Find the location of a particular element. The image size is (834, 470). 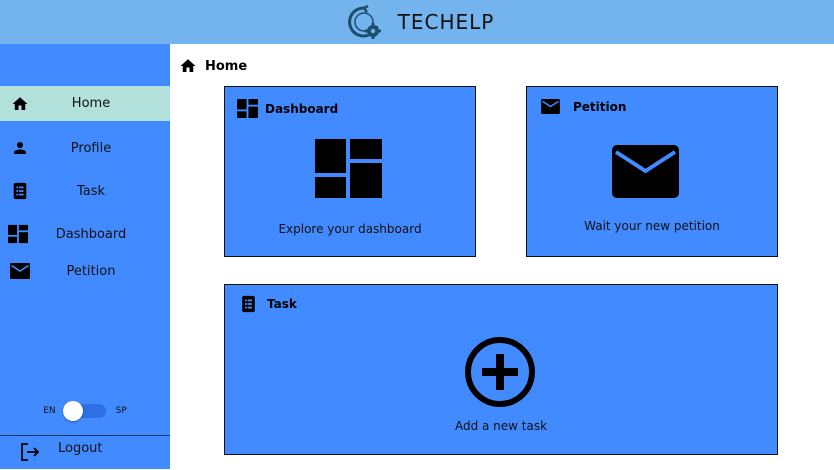

top-bar: TECHELP is located at coordinates (417, 22).